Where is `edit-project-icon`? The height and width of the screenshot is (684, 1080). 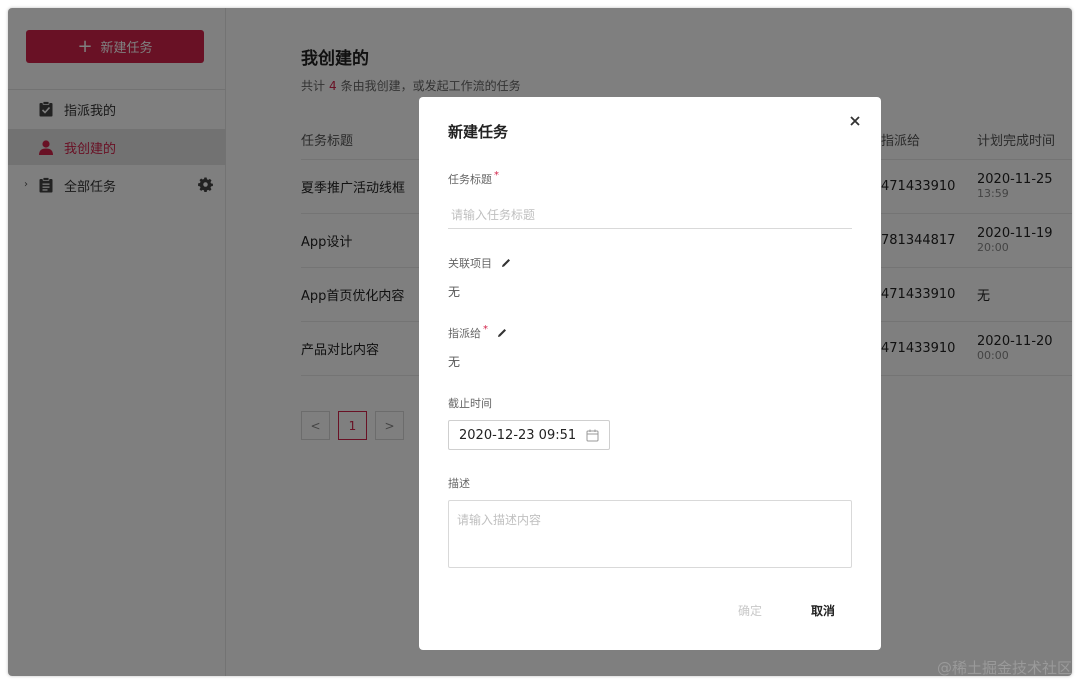
edit-project-icon is located at coordinates (506, 263).